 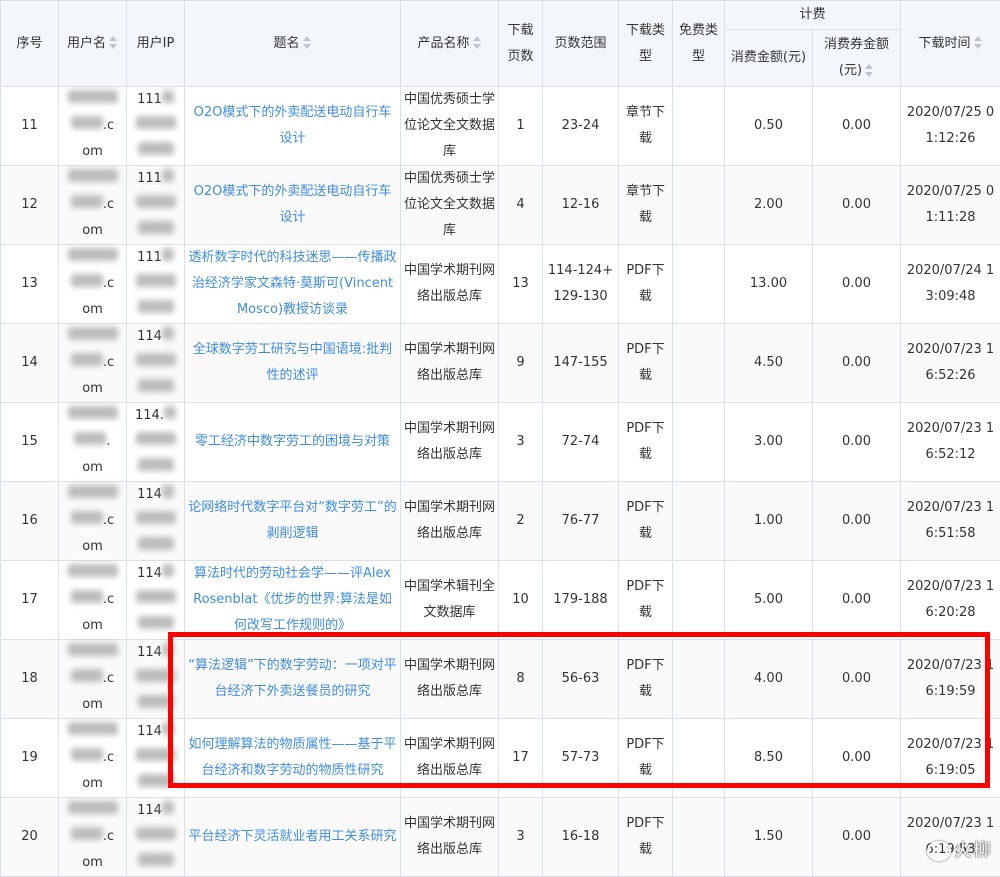 I want to click on col-header-username: 用户名, so click(x=93, y=44).